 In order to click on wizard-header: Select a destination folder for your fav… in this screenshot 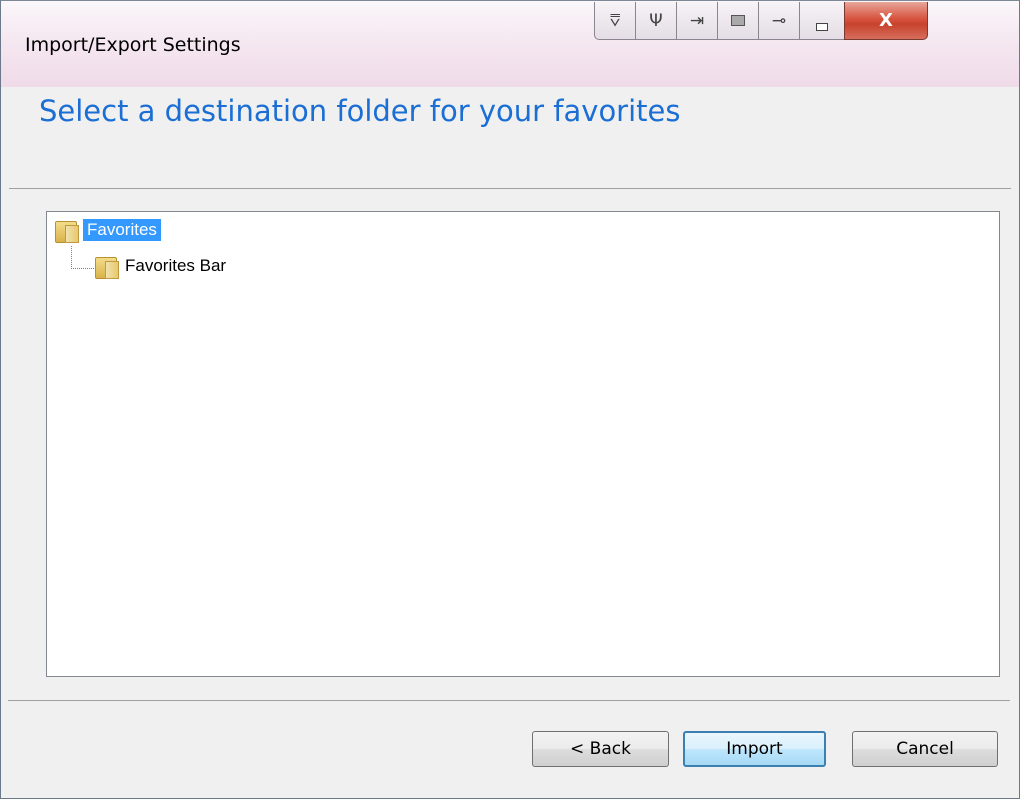, I will do `click(510, 138)`.